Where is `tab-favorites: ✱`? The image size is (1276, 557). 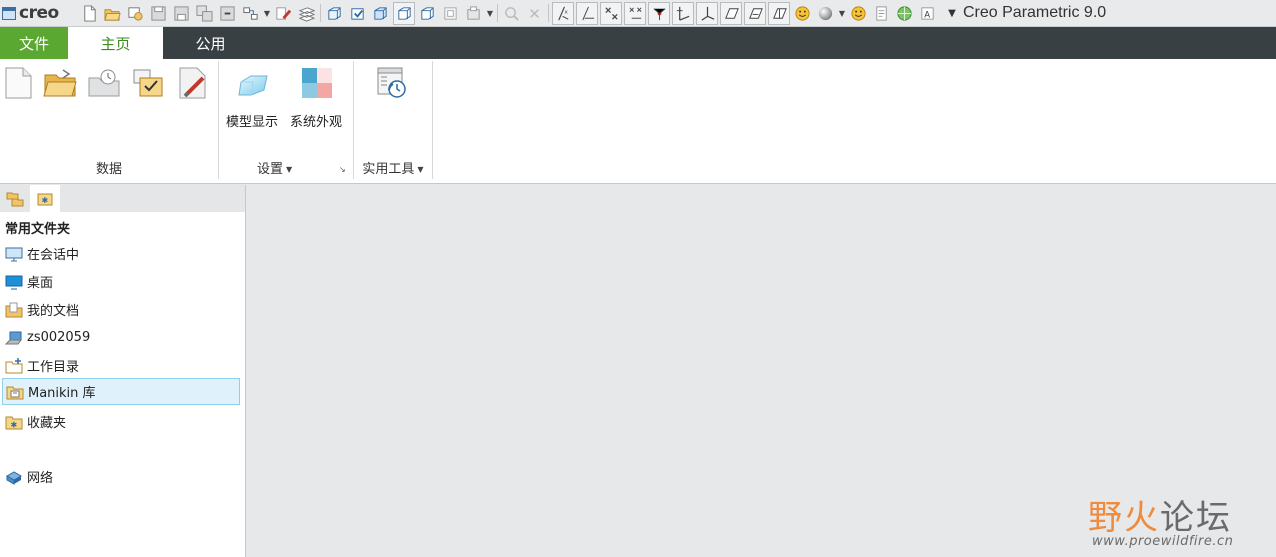
tab-favorites: ✱ is located at coordinates (45, 198).